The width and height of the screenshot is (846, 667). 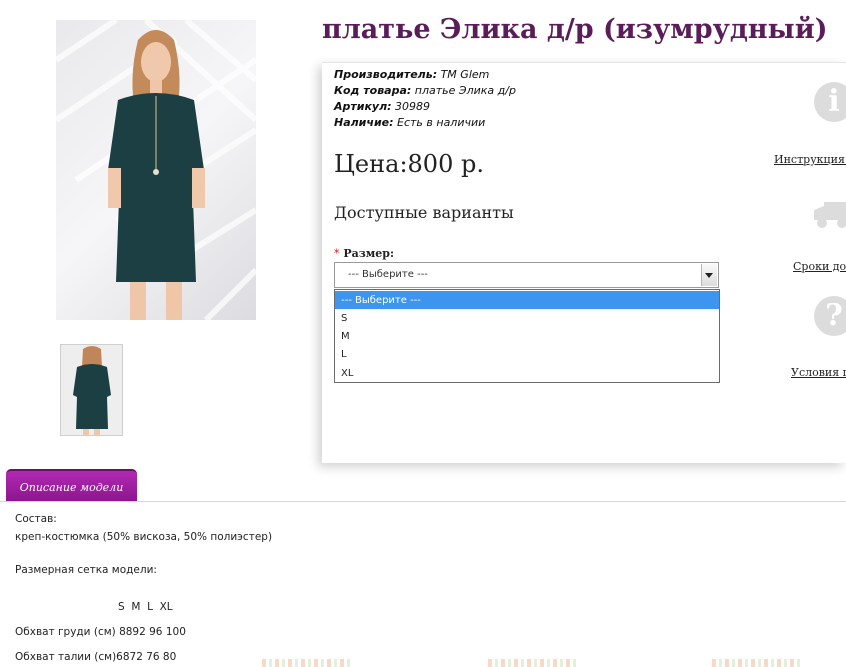 What do you see at coordinates (36, 519) in the screenshot?
I see `composition-label: Состав:` at bounding box center [36, 519].